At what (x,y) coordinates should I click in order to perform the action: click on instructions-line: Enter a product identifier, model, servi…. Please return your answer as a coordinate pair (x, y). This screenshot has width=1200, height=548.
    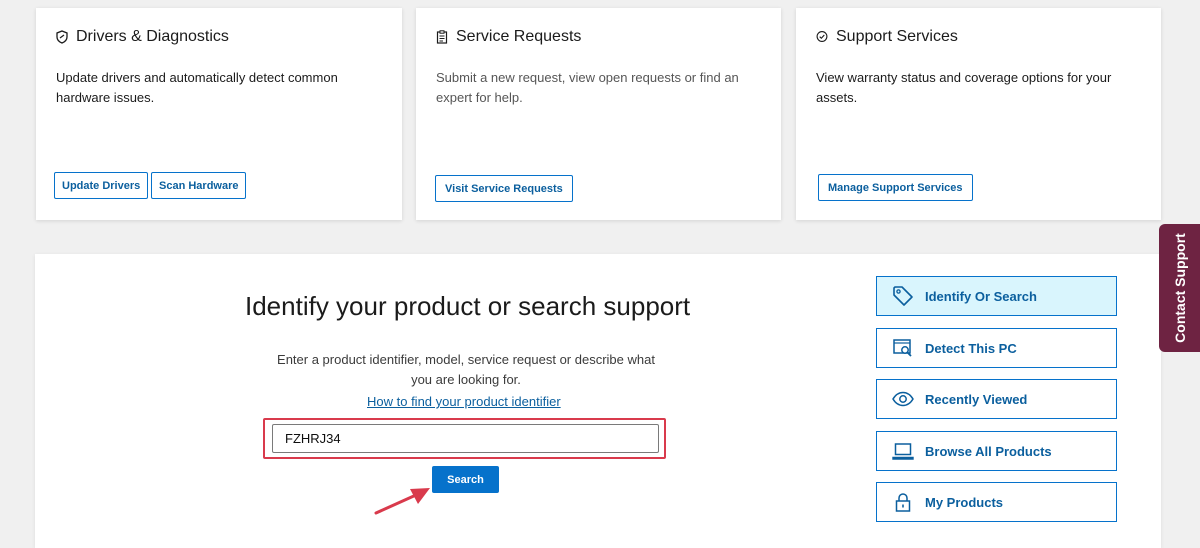
    Looking at the image, I should click on (466, 359).